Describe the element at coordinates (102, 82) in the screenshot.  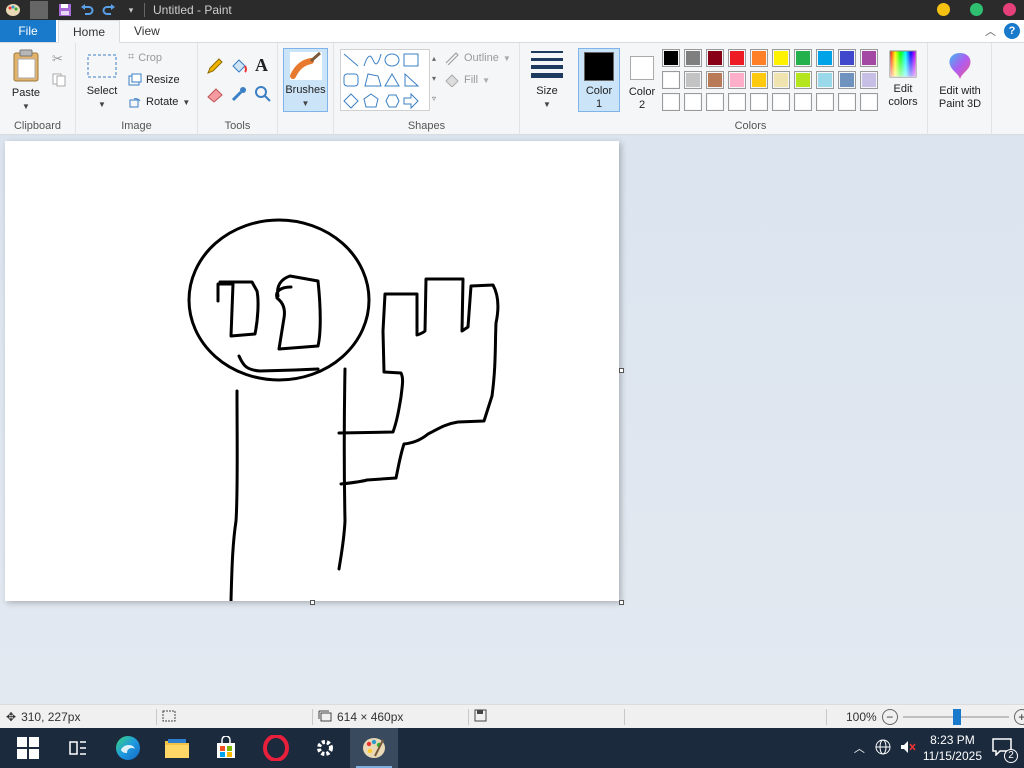
I see `select-button: Select ▼` at that location.